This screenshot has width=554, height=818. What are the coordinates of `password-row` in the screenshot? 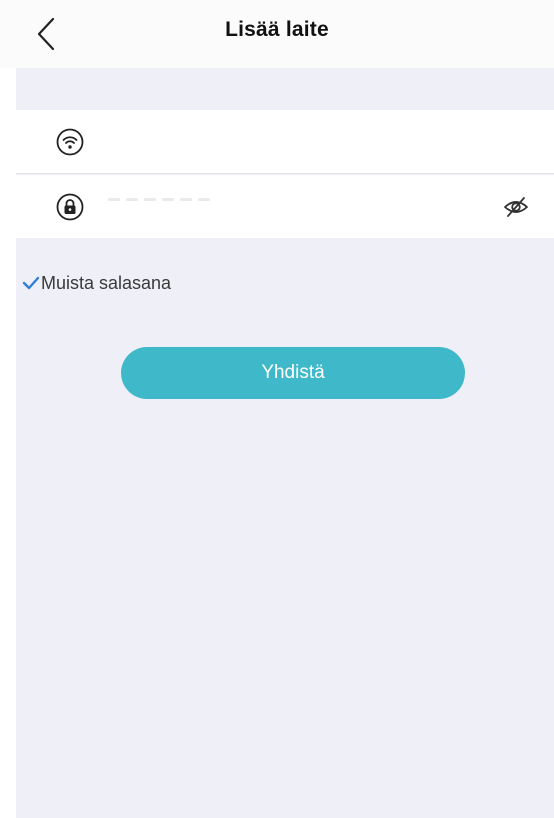 It's located at (285, 206).